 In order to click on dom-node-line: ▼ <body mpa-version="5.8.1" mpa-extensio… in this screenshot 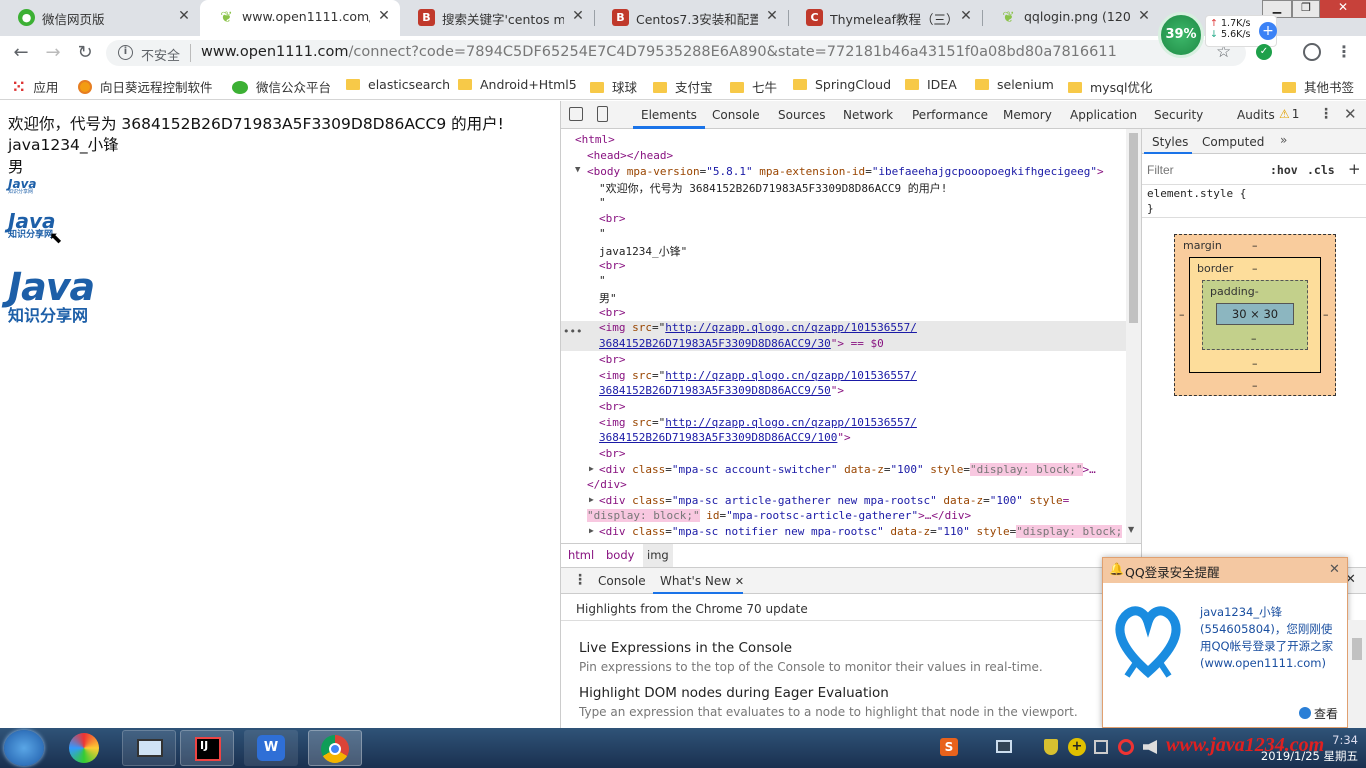, I will do `click(839, 171)`.